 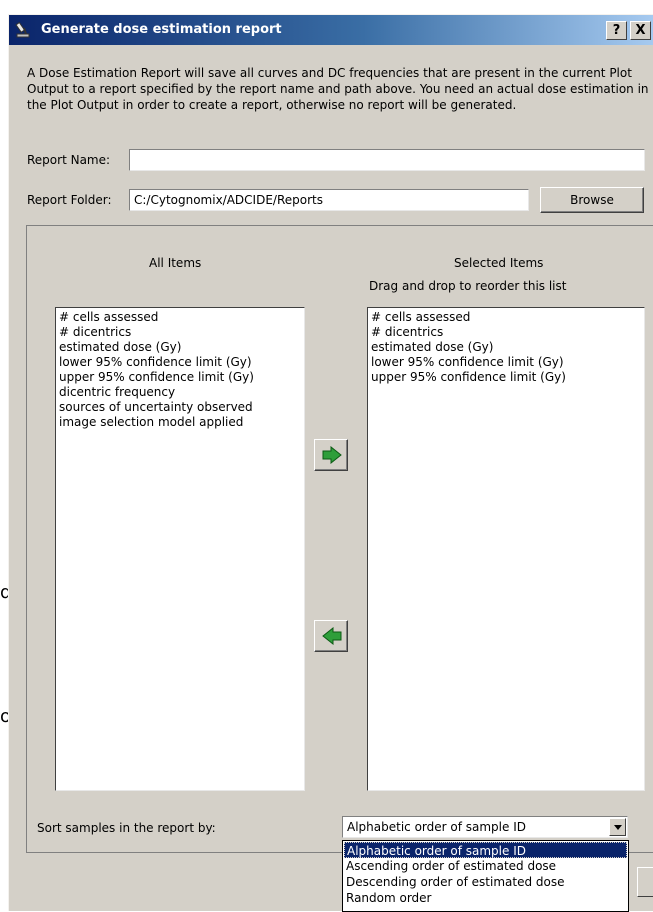 I want to click on chevron-down-icon, so click(x=617, y=827).